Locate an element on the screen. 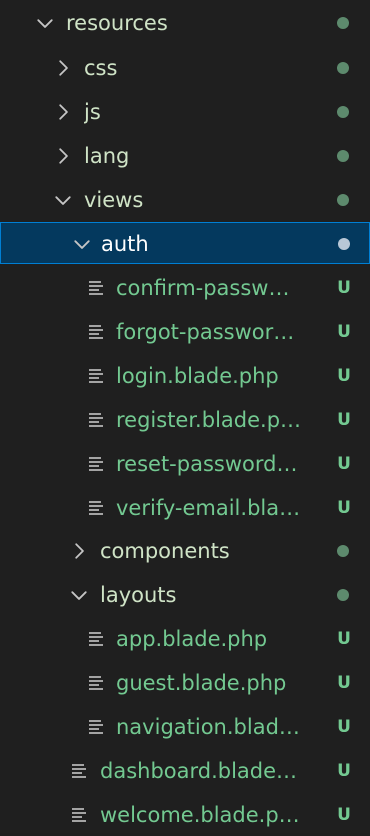 This screenshot has width=370, height=836. folder-row-auth: auth is located at coordinates (185, 243).